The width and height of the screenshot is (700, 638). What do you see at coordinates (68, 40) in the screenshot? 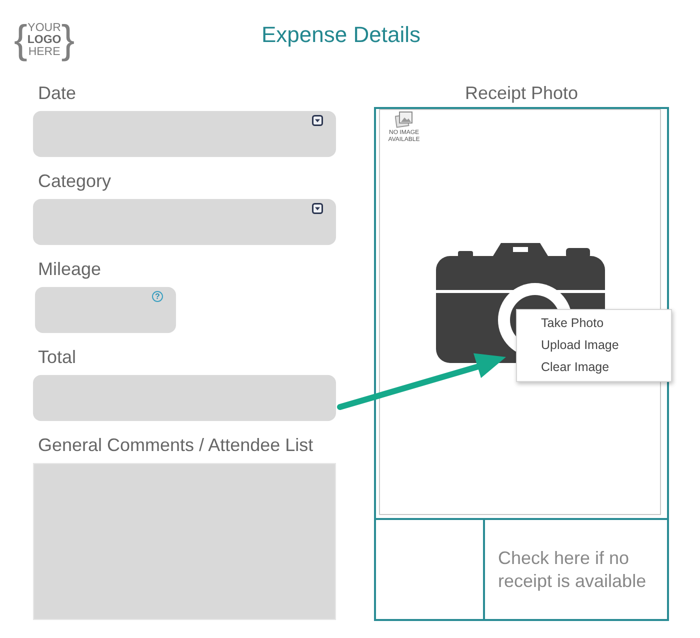
I see `logo-brace: }` at bounding box center [68, 40].